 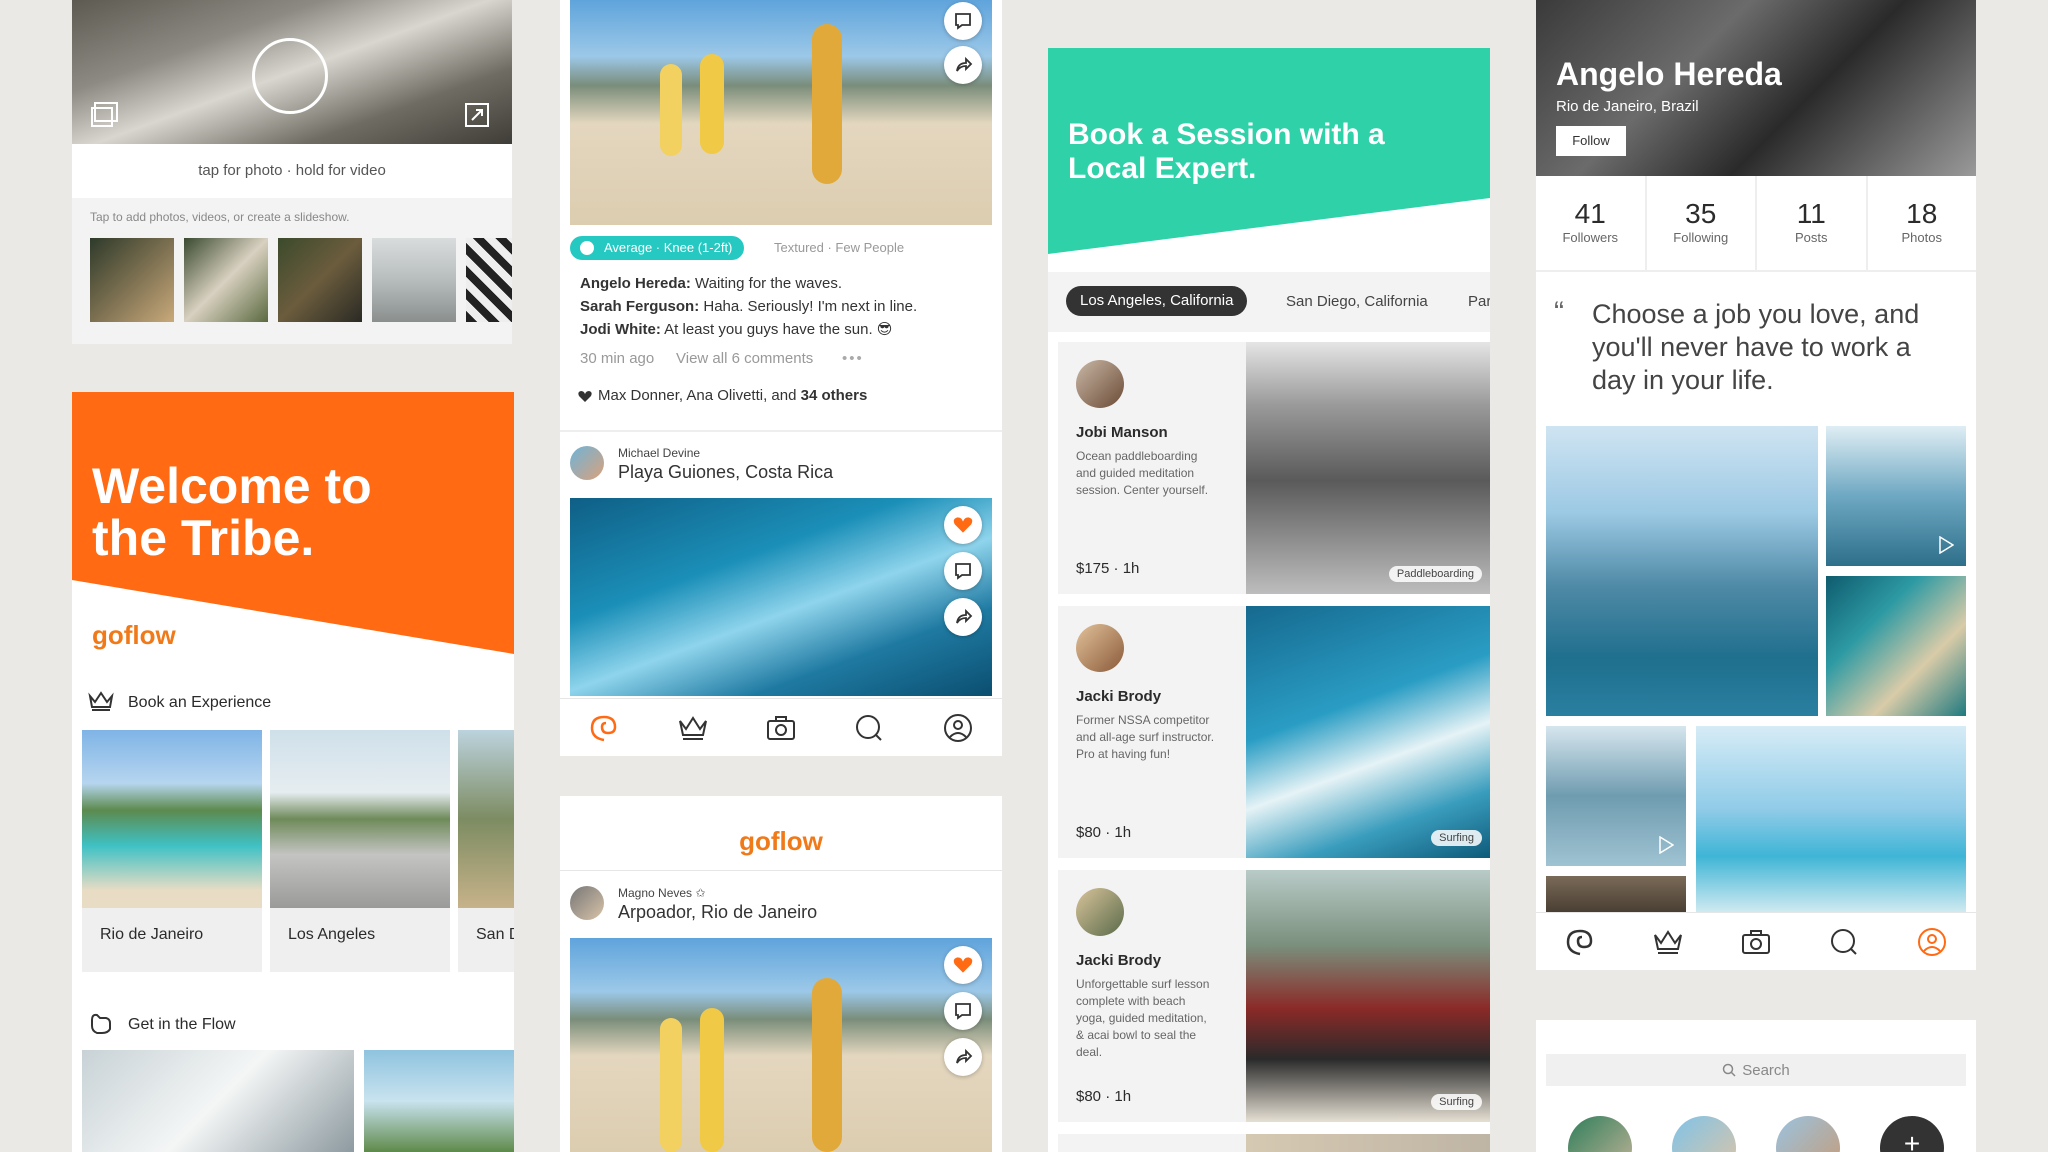 What do you see at coordinates (1456, 1102) in the screenshot?
I see `activity-tag: Surfing` at bounding box center [1456, 1102].